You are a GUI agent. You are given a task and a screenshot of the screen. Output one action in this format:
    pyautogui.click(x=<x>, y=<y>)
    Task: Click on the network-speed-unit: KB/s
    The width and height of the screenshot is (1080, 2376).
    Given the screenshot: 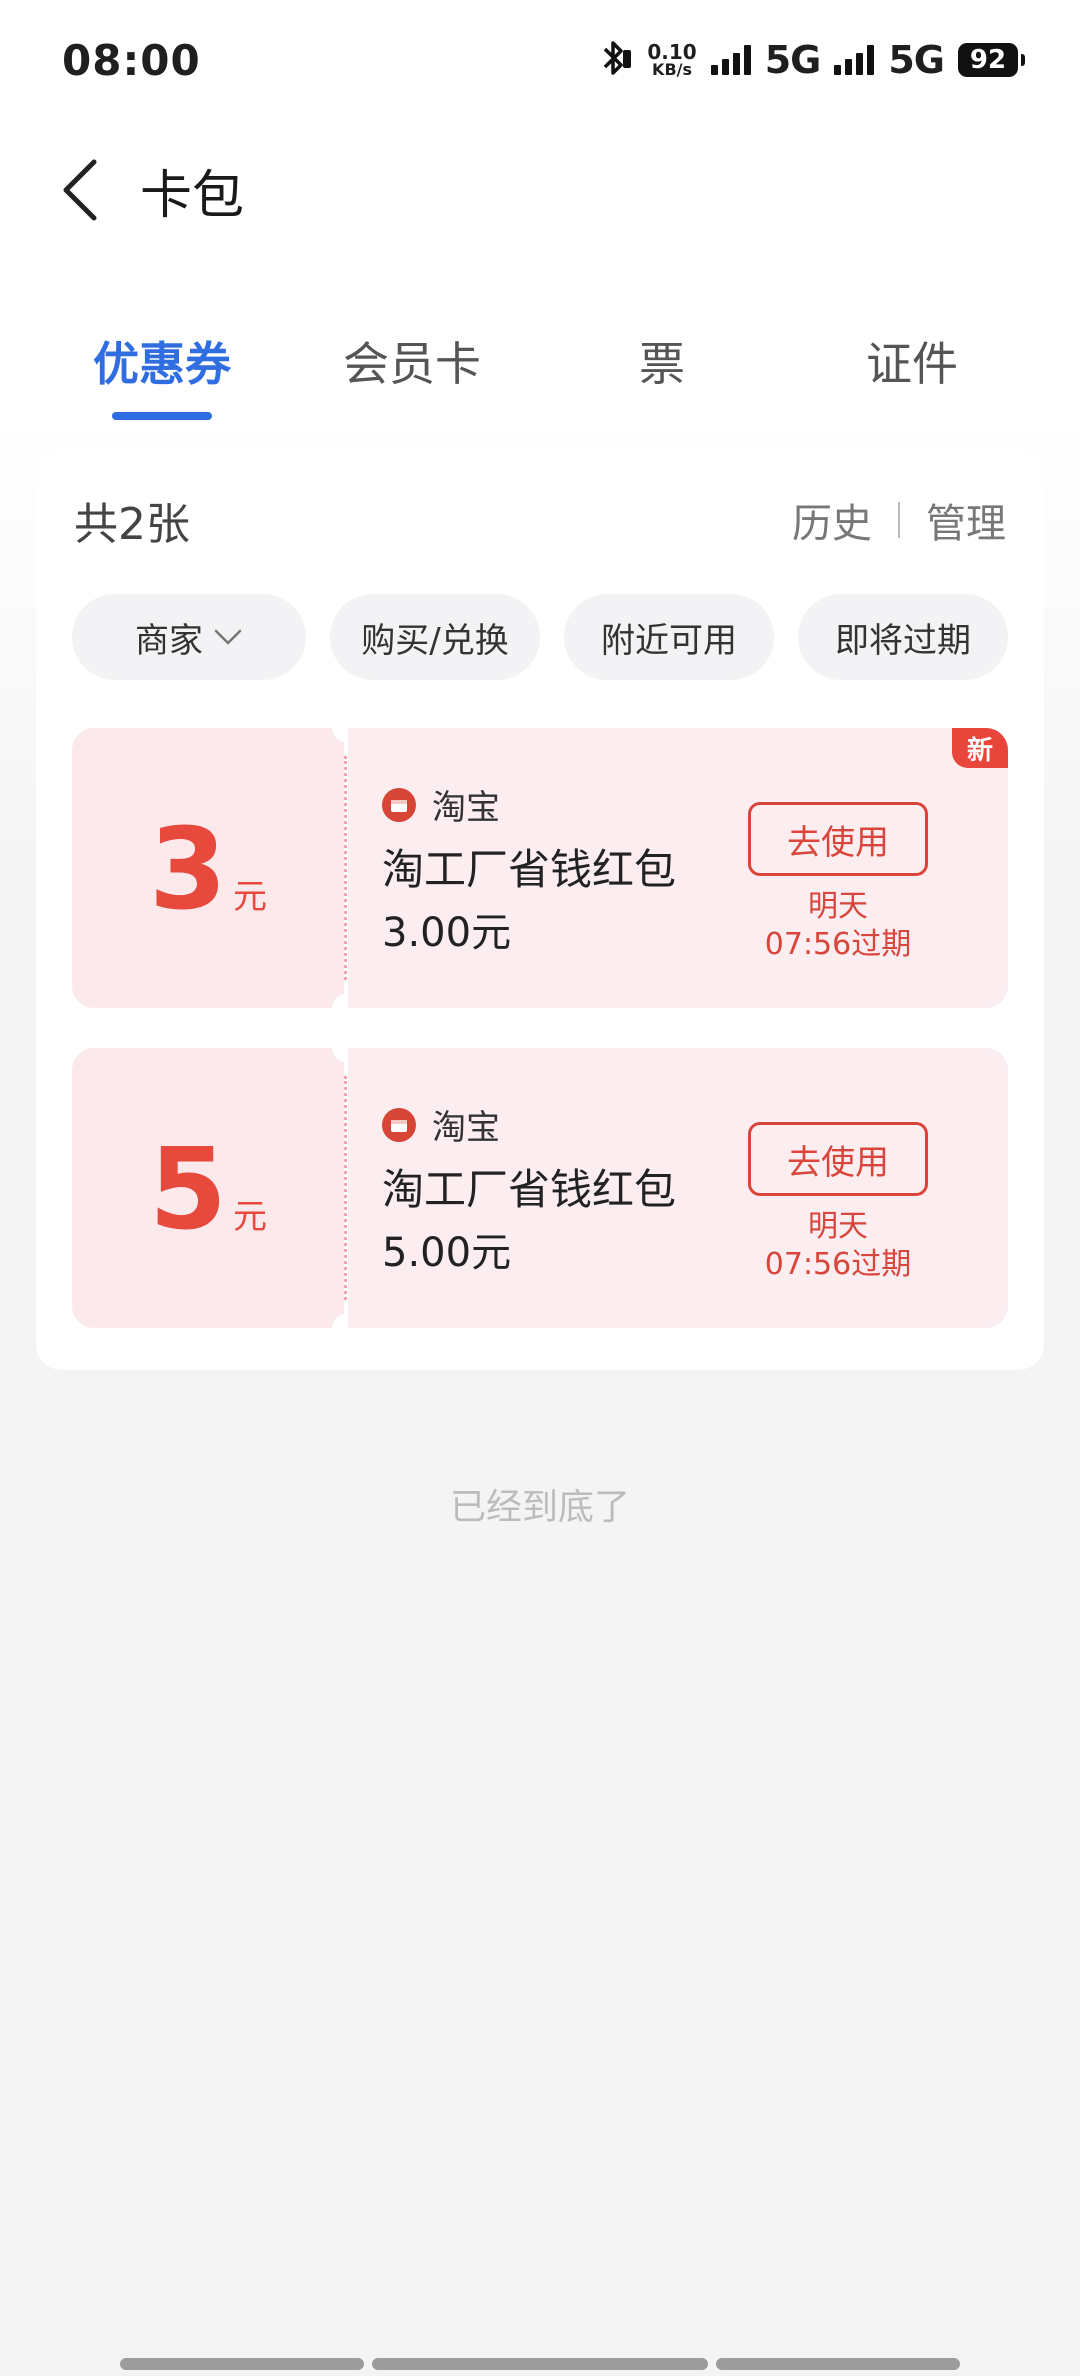 What is the action you would take?
    pyautogui.click(x=672, y=69)
    